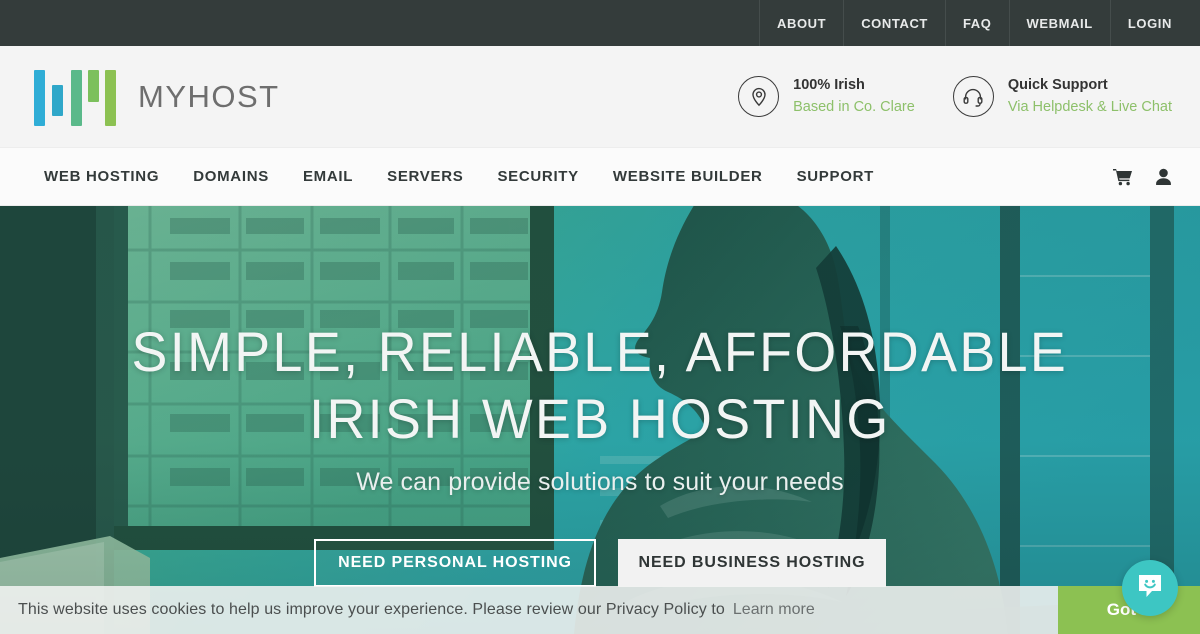 Image resolution: width=1200 pixels, height=634 pixels. Describe the element at coordinates (973, 96) in the screenshot. I see `headset-icon` at that location.